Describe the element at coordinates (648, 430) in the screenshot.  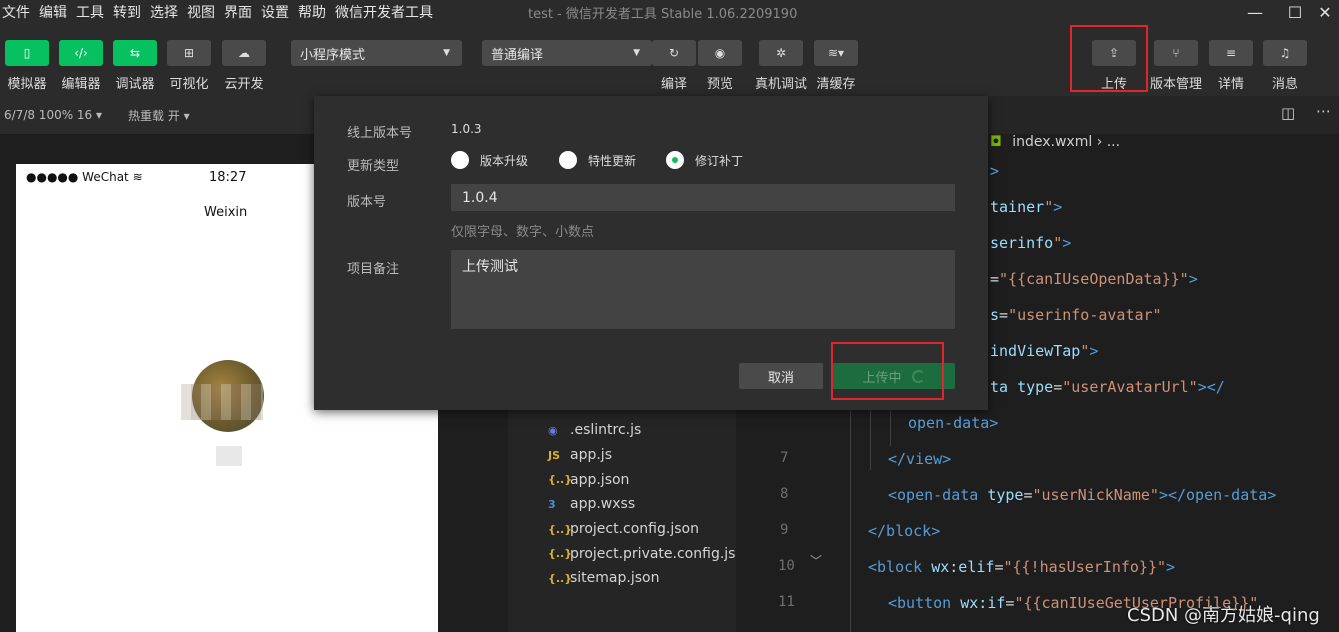
I see `file-item: ◉ .eslintrc.js` at that location.